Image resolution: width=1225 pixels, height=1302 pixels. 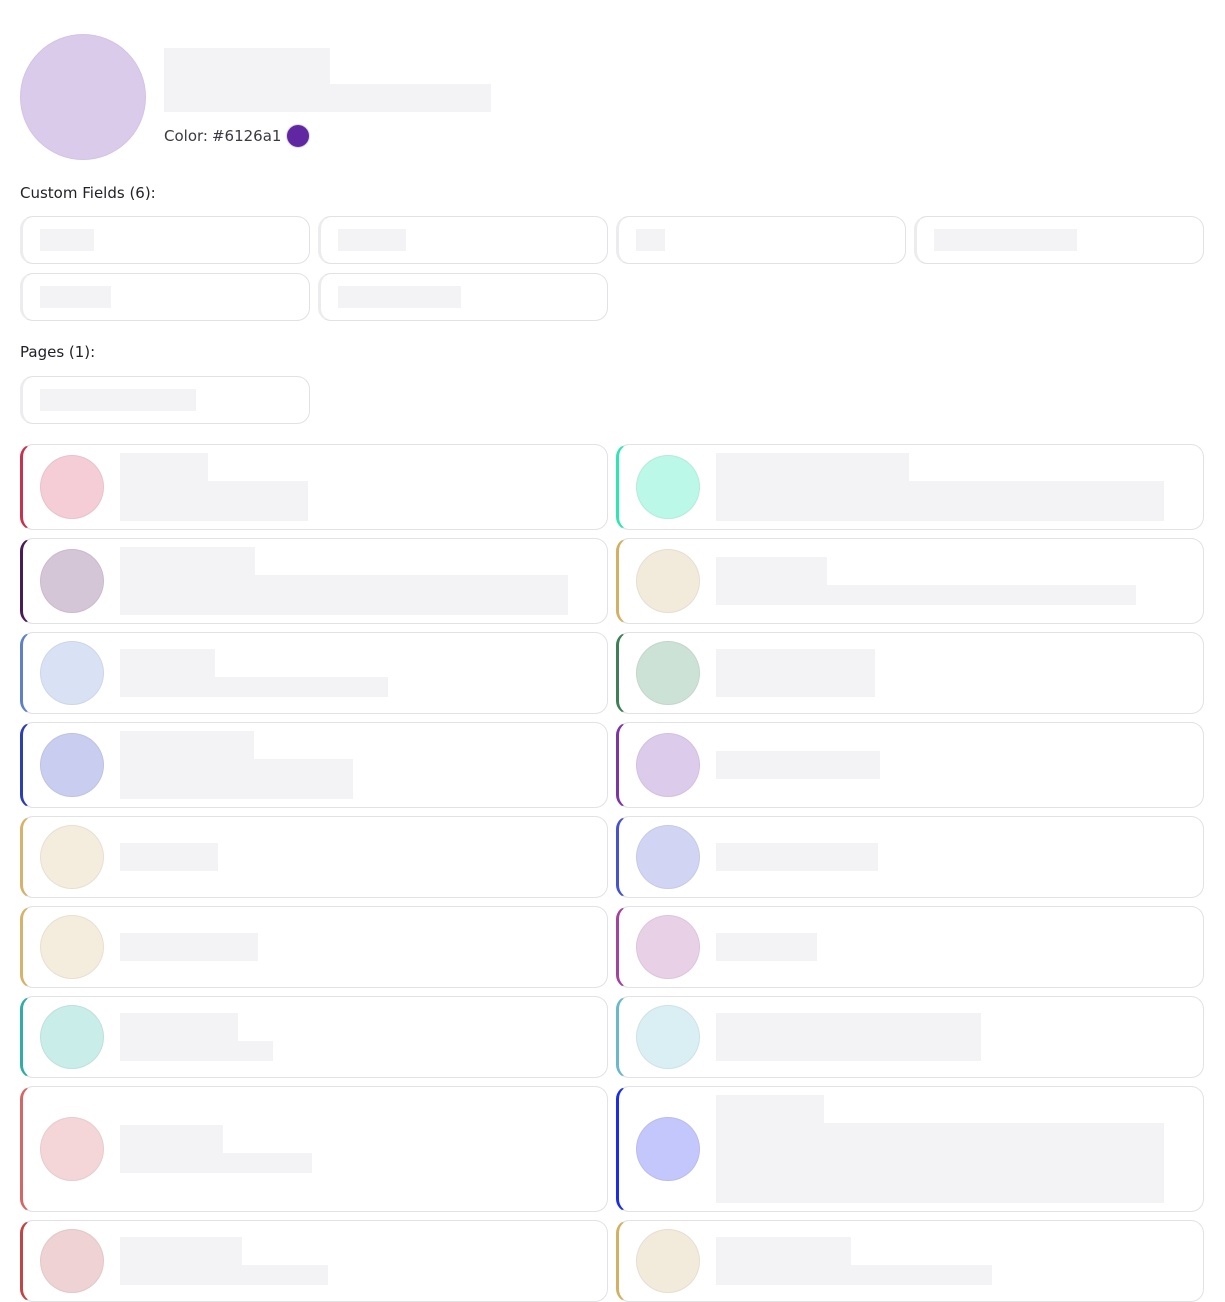 I want to click on pages-title: Pages (1):, so click(x=58, y=352).